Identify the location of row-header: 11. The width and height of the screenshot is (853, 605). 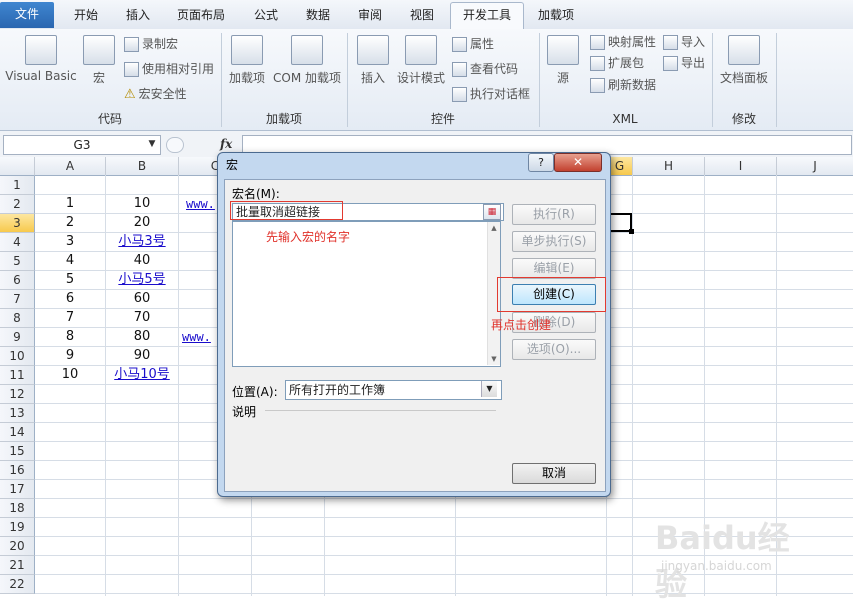
(17, 375).